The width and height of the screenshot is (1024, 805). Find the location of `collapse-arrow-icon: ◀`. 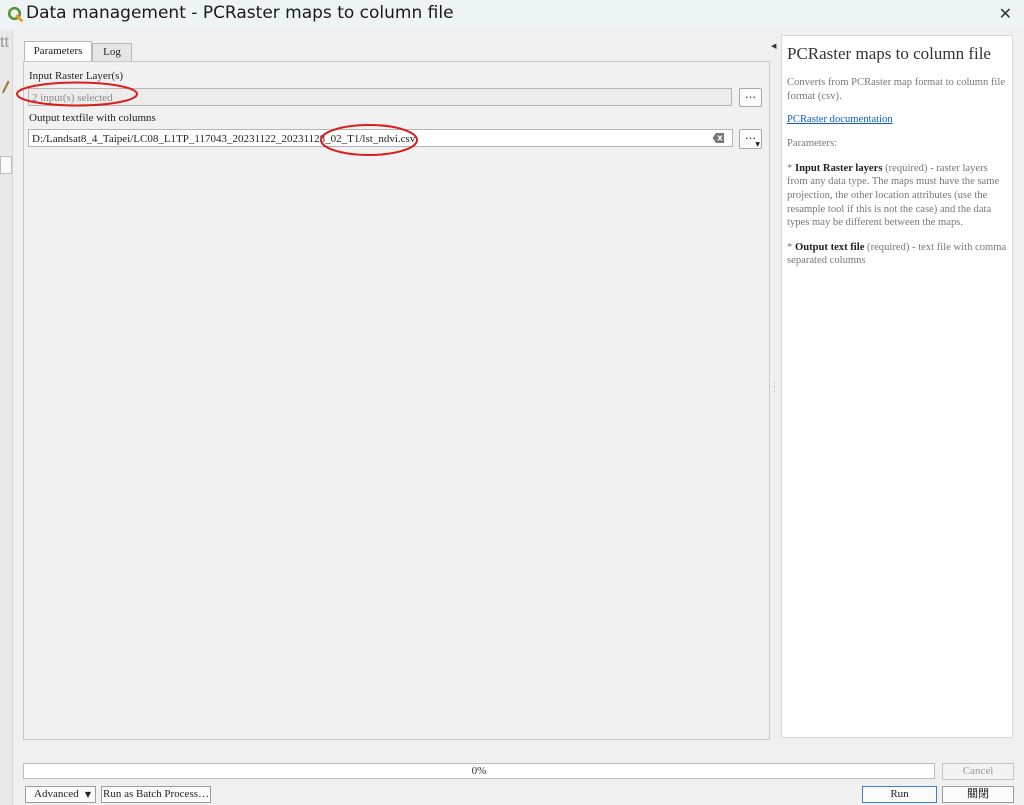

collapse-arrow-icon: ◀ is located at coordinates (773, 46).